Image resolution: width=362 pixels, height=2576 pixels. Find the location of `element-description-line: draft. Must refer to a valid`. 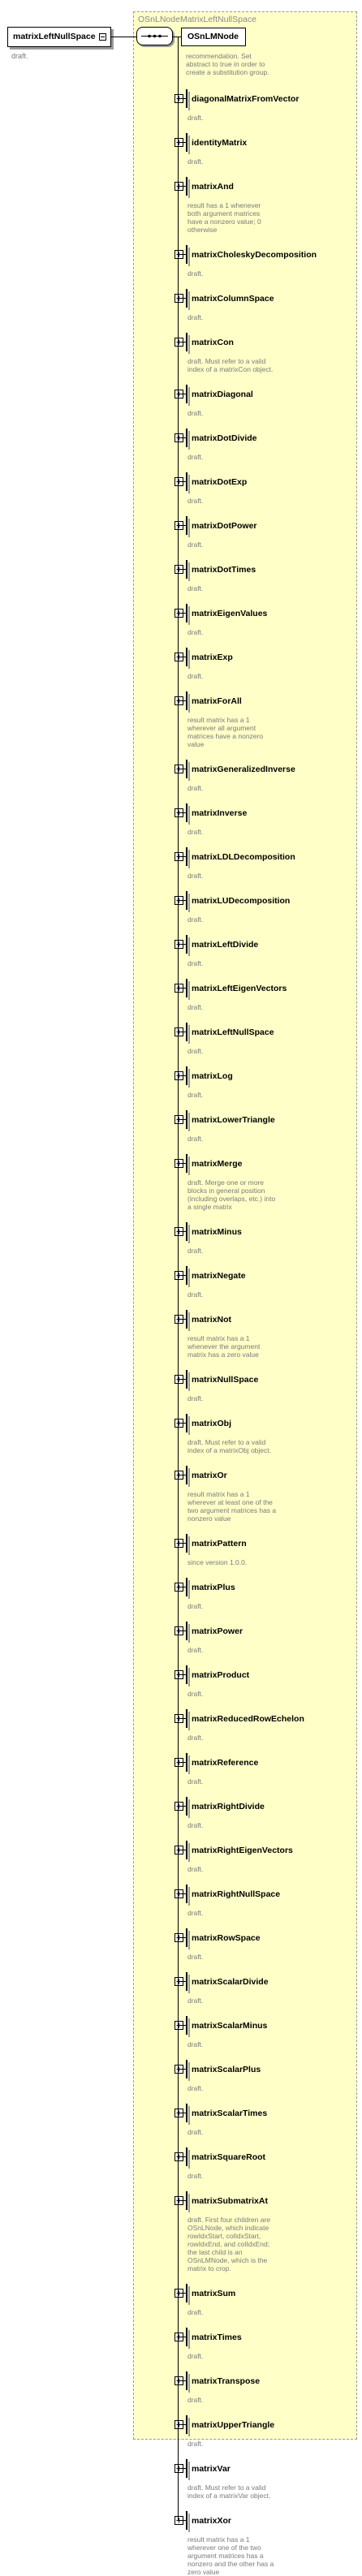

element-description-line: draft. Must refer to a valid is located at coordinates (226, 1442).